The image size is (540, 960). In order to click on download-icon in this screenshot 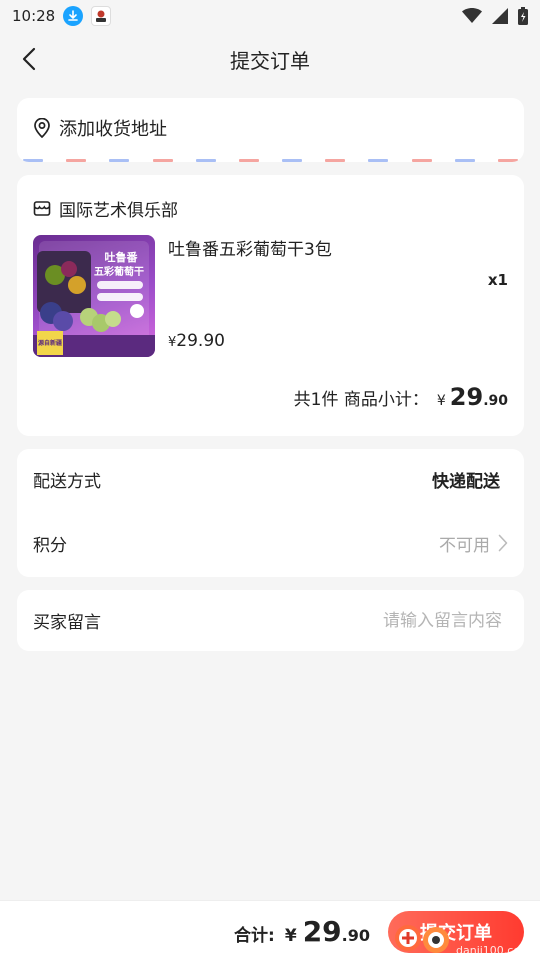, I will do `click(73, 16)`.